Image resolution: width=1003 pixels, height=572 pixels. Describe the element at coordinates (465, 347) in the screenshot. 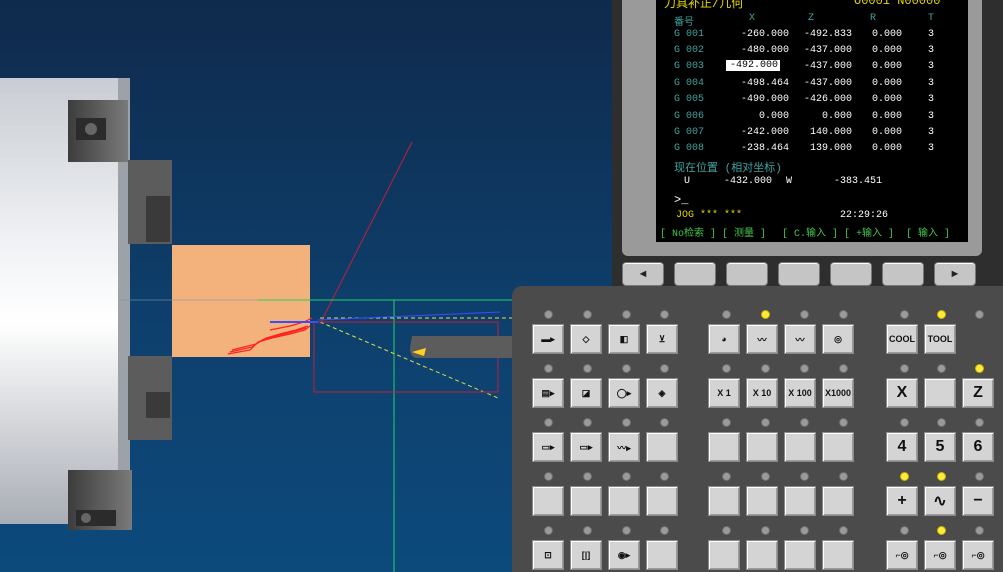

I see `cutting-tool` at that location.